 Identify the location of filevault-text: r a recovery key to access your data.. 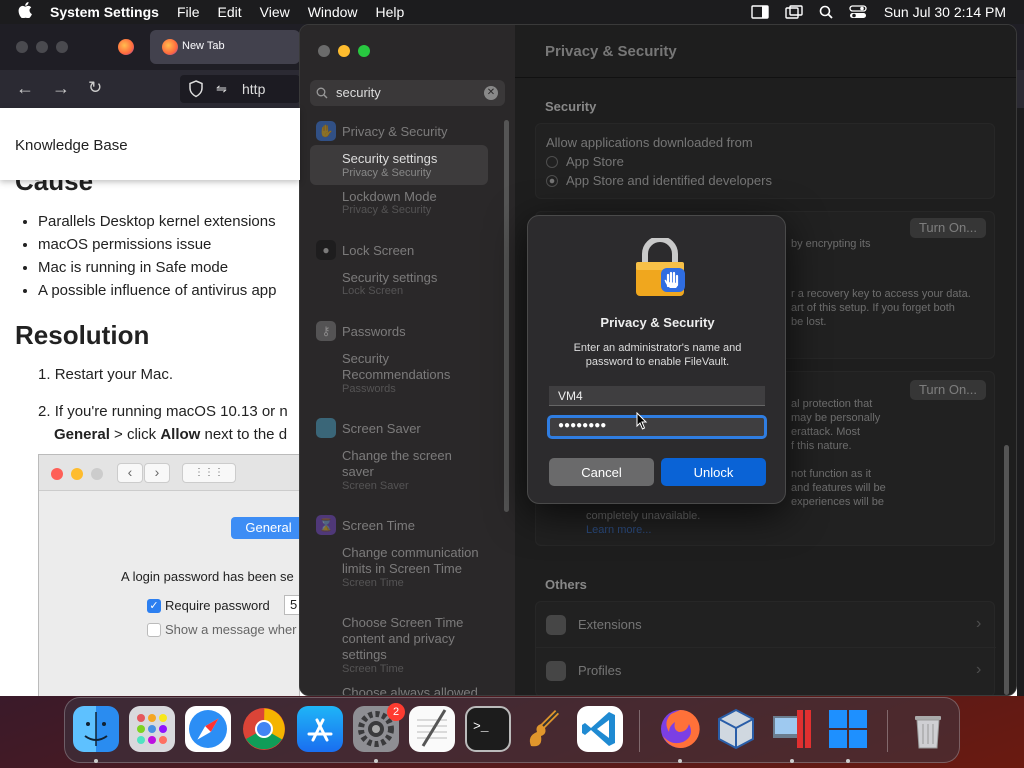
(881, 294).